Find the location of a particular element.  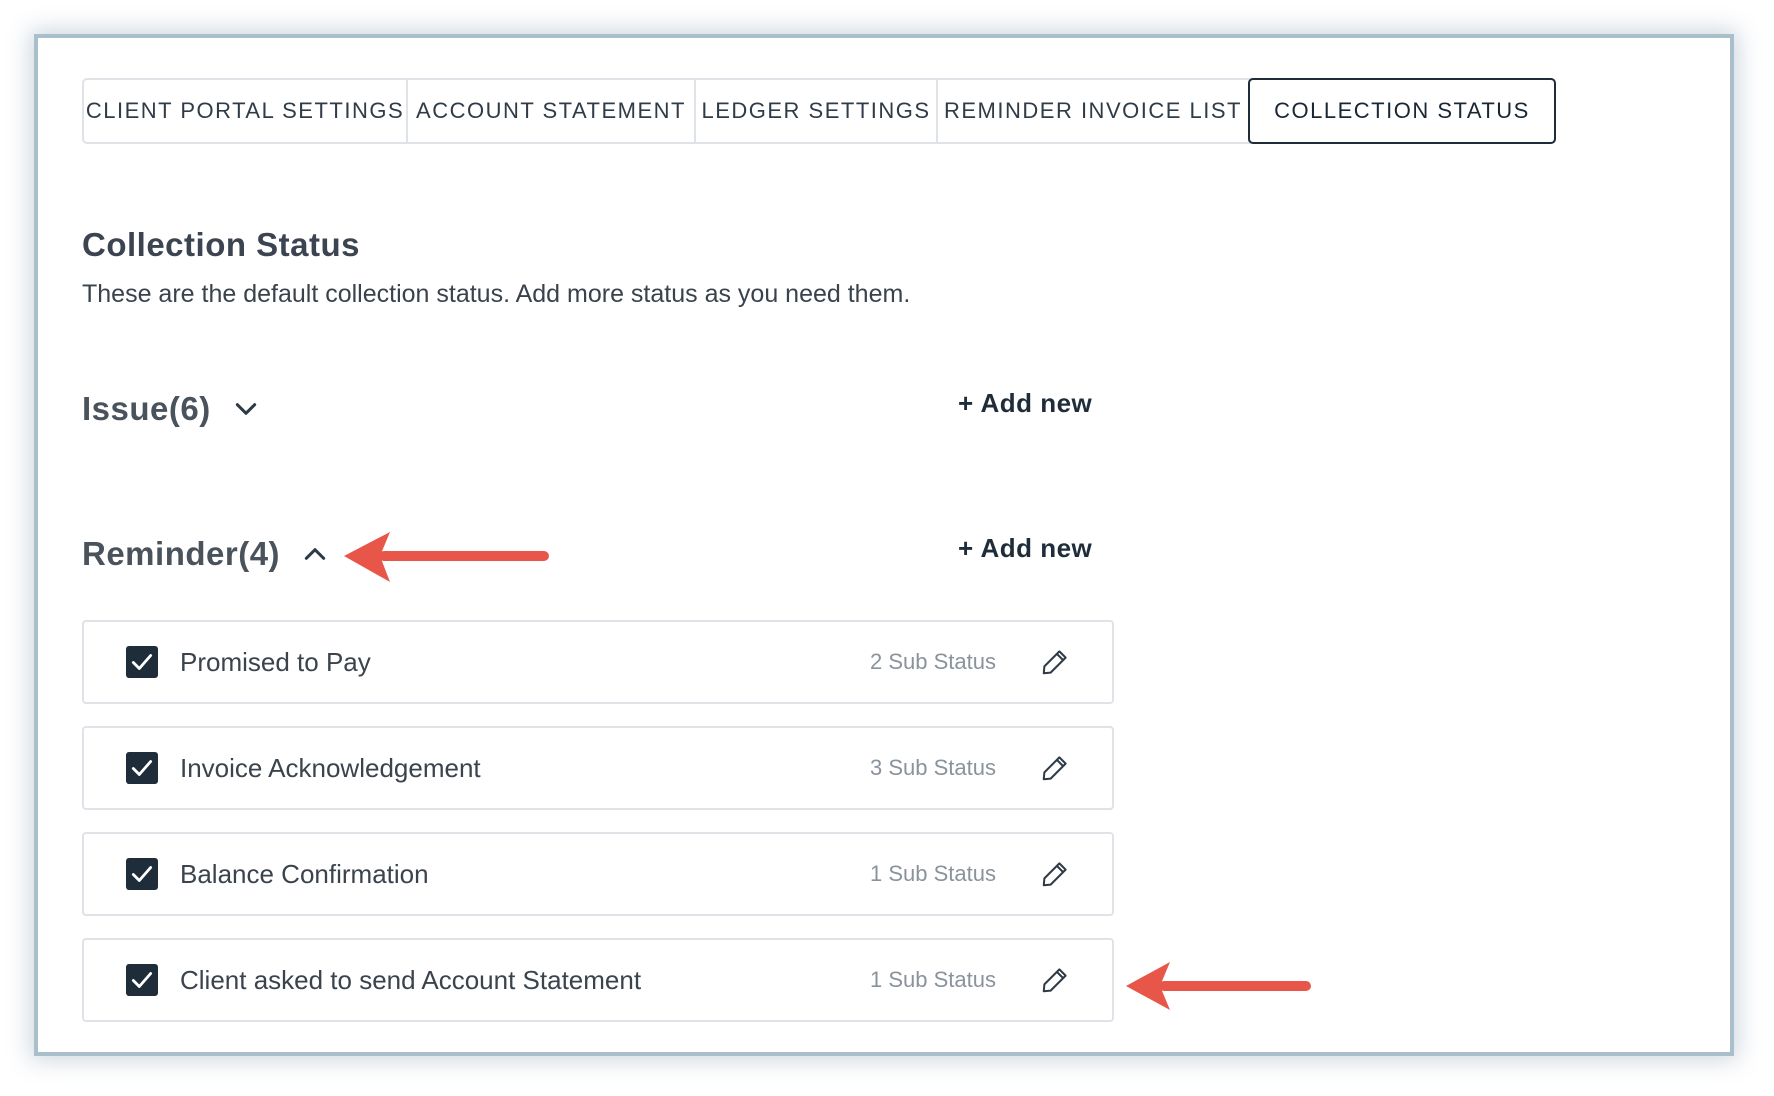

reminder-add-new-button: + Add new is located at coordinates (1025, 548).